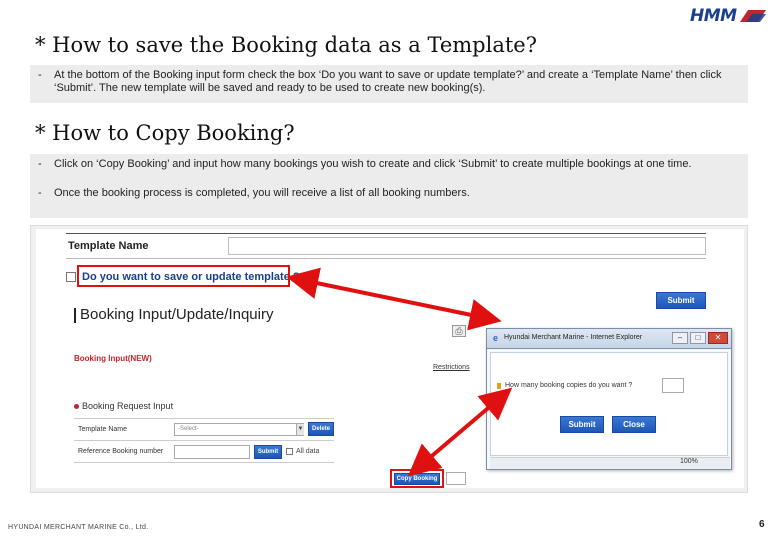  I want to click on highlight-box-copy-booking, so click(417, 478).